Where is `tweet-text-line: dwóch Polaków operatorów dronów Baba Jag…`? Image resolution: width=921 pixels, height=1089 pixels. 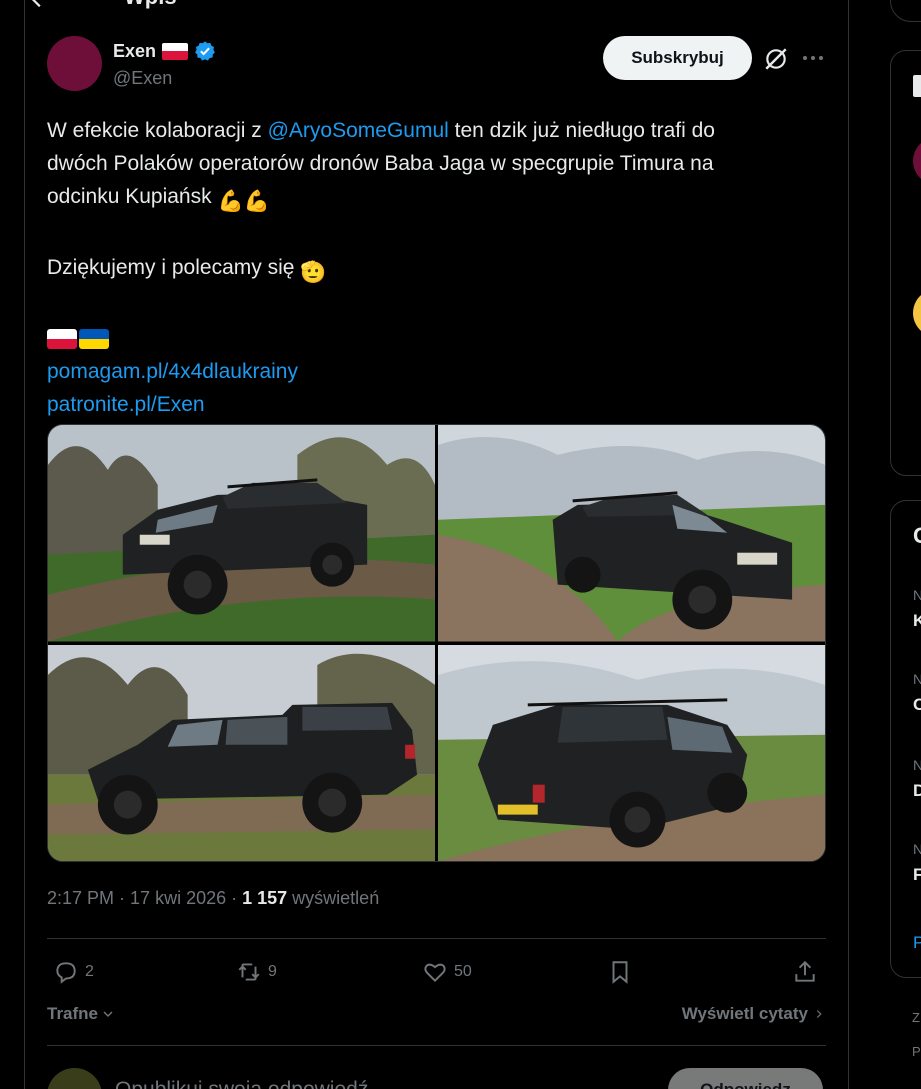 tweet-text-line: dwóch Polaków operatorów dronów Baba Jag… is located at coordinates (380, 163).